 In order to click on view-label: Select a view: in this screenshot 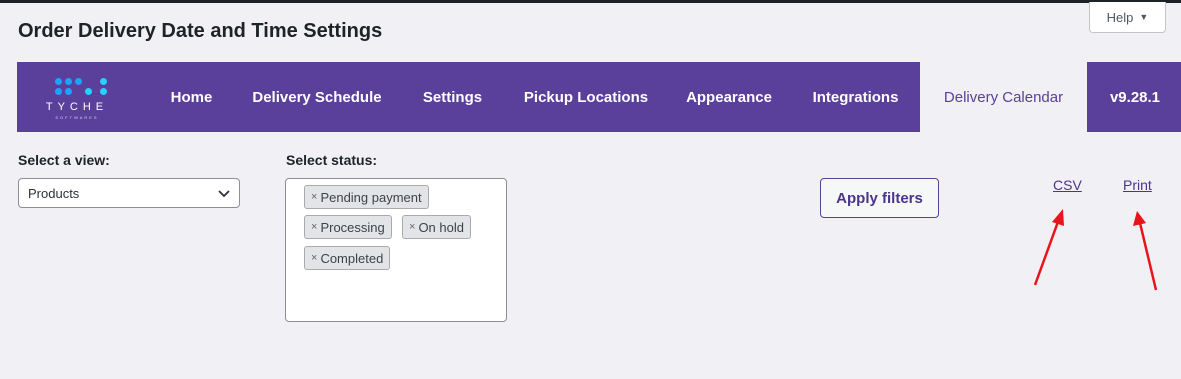, I will do `click(64, 160)`.